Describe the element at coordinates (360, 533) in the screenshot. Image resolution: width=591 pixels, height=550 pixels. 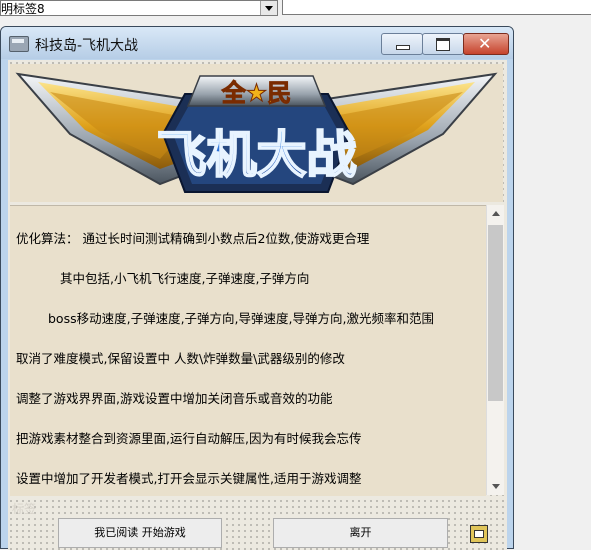
I see `leave-button: 离开` at that location.